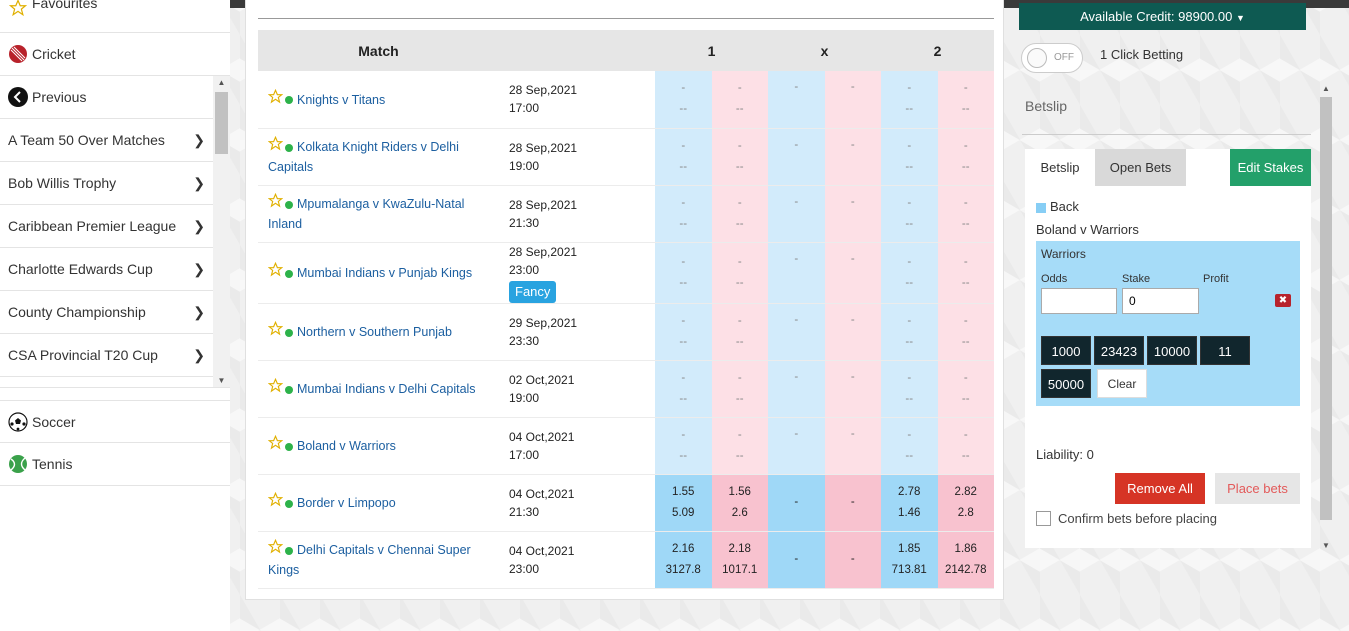 This screenshot has width=1349, height=631. I want to click on match-name-link: Northern v Southern Punjab, so click(374, 332).